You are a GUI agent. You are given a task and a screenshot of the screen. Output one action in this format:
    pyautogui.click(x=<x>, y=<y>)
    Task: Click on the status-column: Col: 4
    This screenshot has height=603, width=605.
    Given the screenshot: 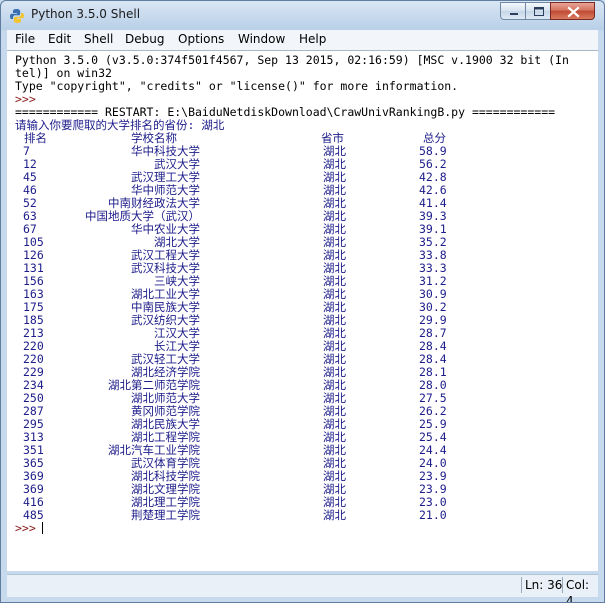 What is the action you would take?
    pyautogui.click(x=580, y=589)
    